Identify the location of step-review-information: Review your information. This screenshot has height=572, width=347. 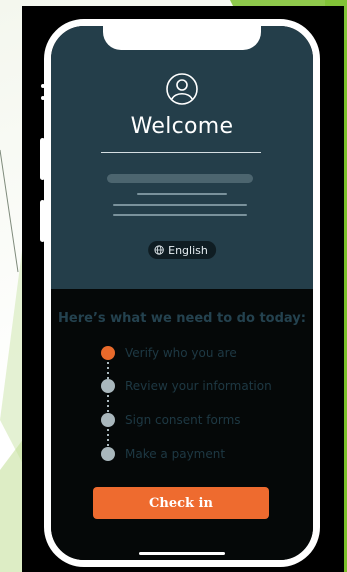
(186, 386).